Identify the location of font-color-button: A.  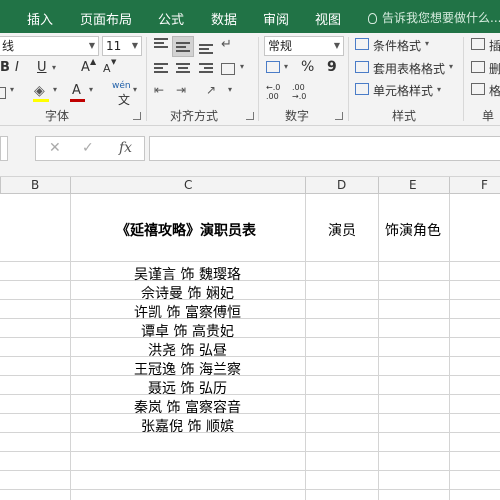
(76, 90).